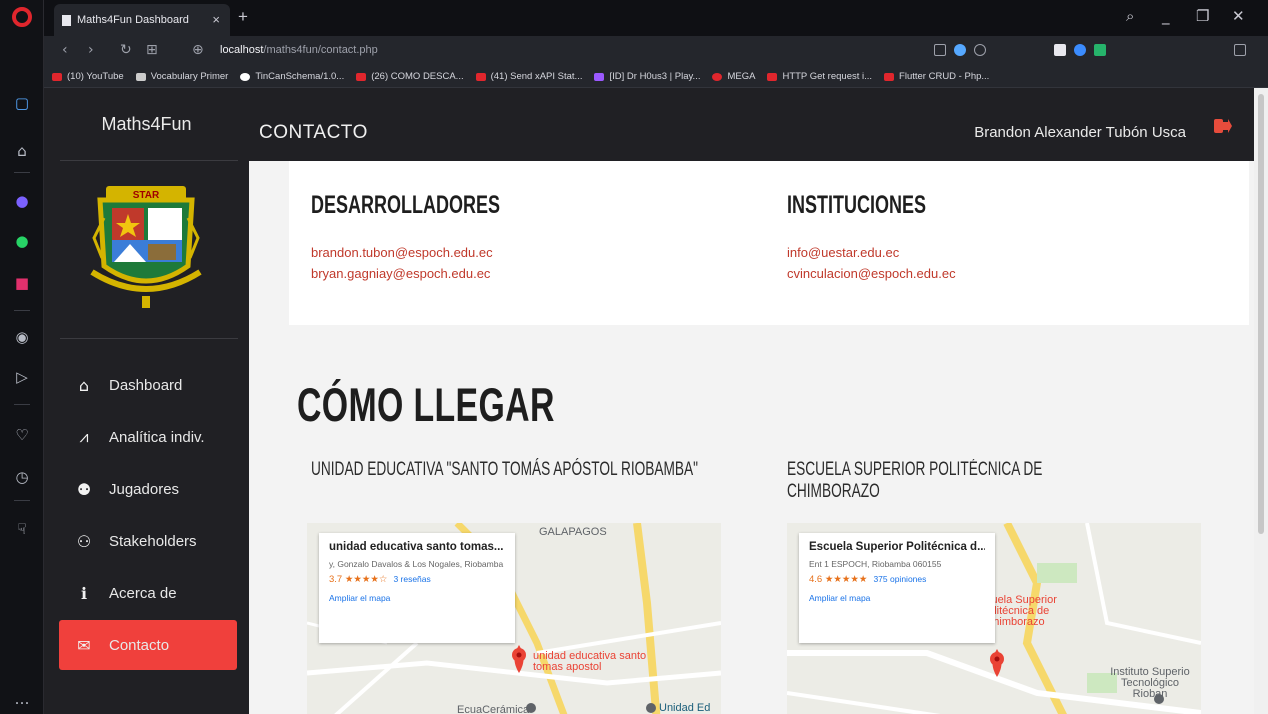  What do you see at coordinates (148, 385) in the screenshot?
I see `sidebar-item-dashboard: ⌂ Dashboard` at bounding box center [148, 385].